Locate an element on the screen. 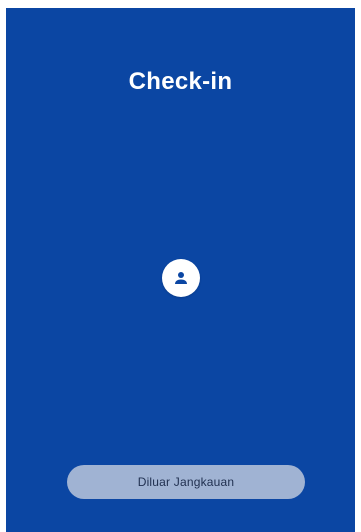  status-button-label: Diluar Jangkauan is located at coordinates (186, 482).